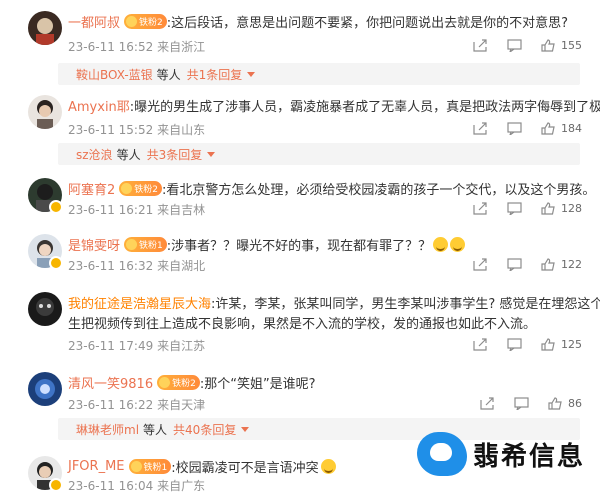 This screenshot has width=600, height=497. What do you see at coordinates (111, 486) in the screenshot?
I see `comment-time: 23-6-11 16:04` at bounding box center [111, 486].